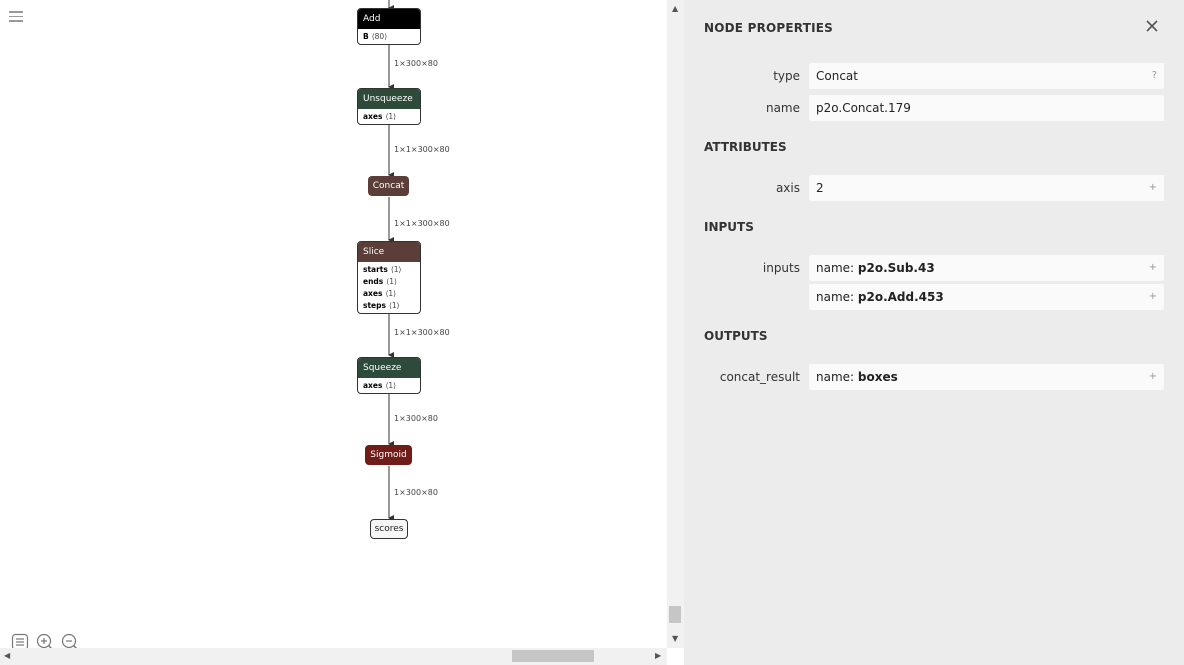 Image resolution: width=1184 pixels, height=665 pixels. Describe the element at coordinates (820, 188) in the screenshot. I see `attribute-value: 2` at that location.